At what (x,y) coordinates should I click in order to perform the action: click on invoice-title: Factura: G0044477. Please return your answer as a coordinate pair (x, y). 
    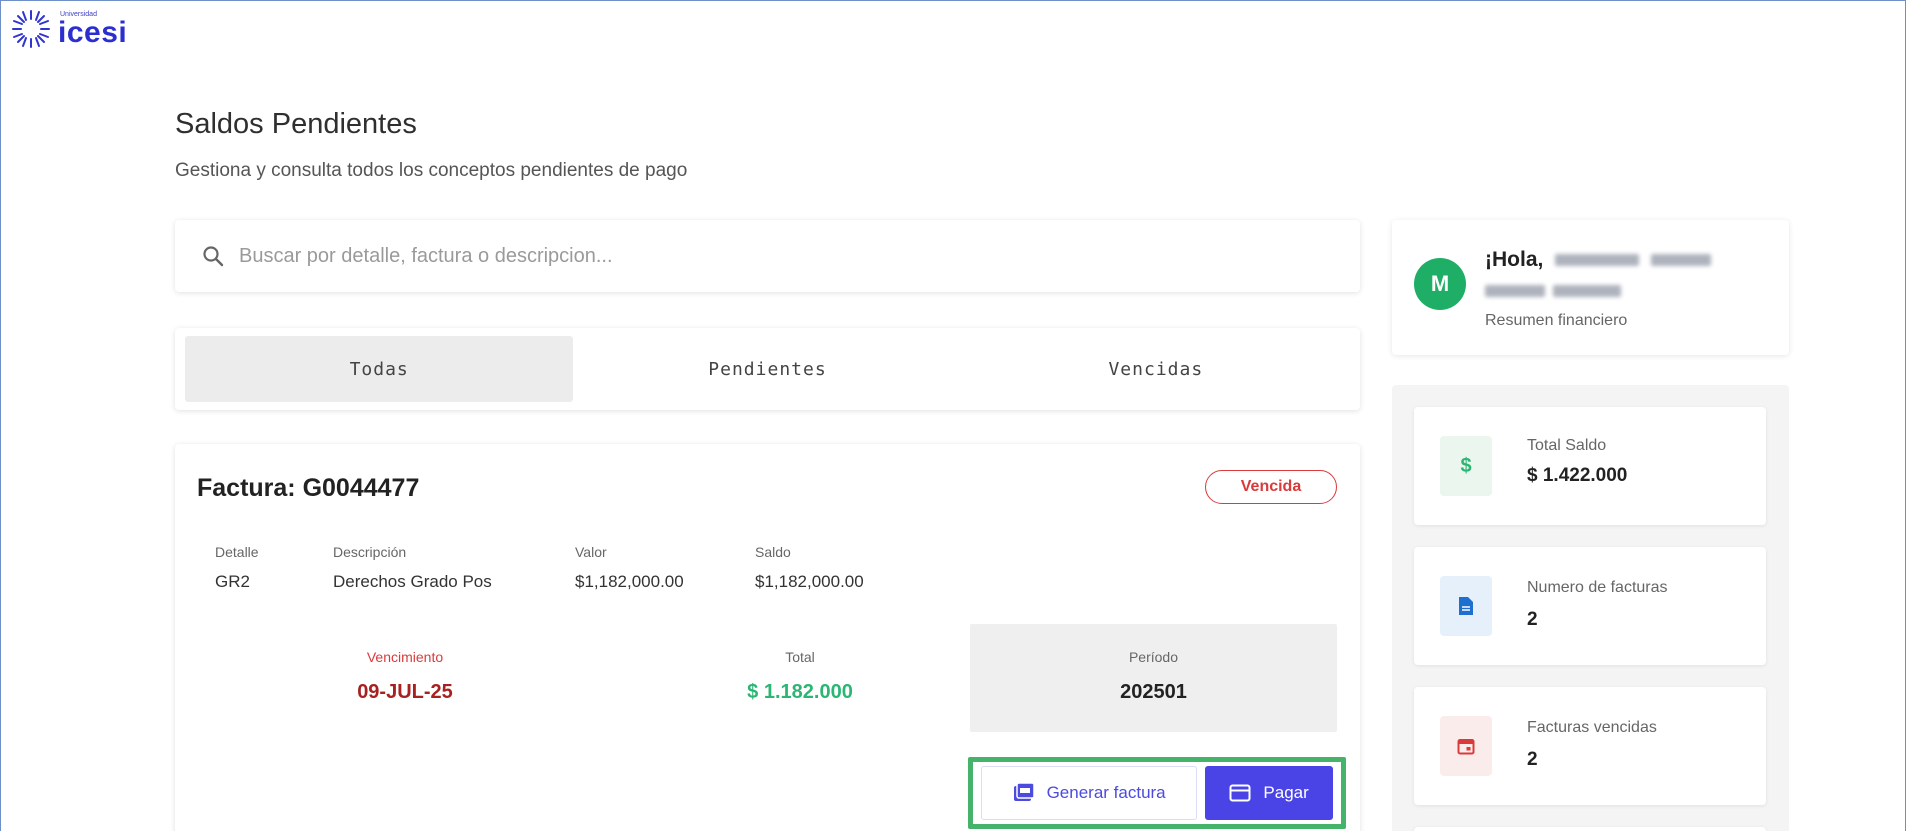
    Looking at the image, I should click on (308, 488).